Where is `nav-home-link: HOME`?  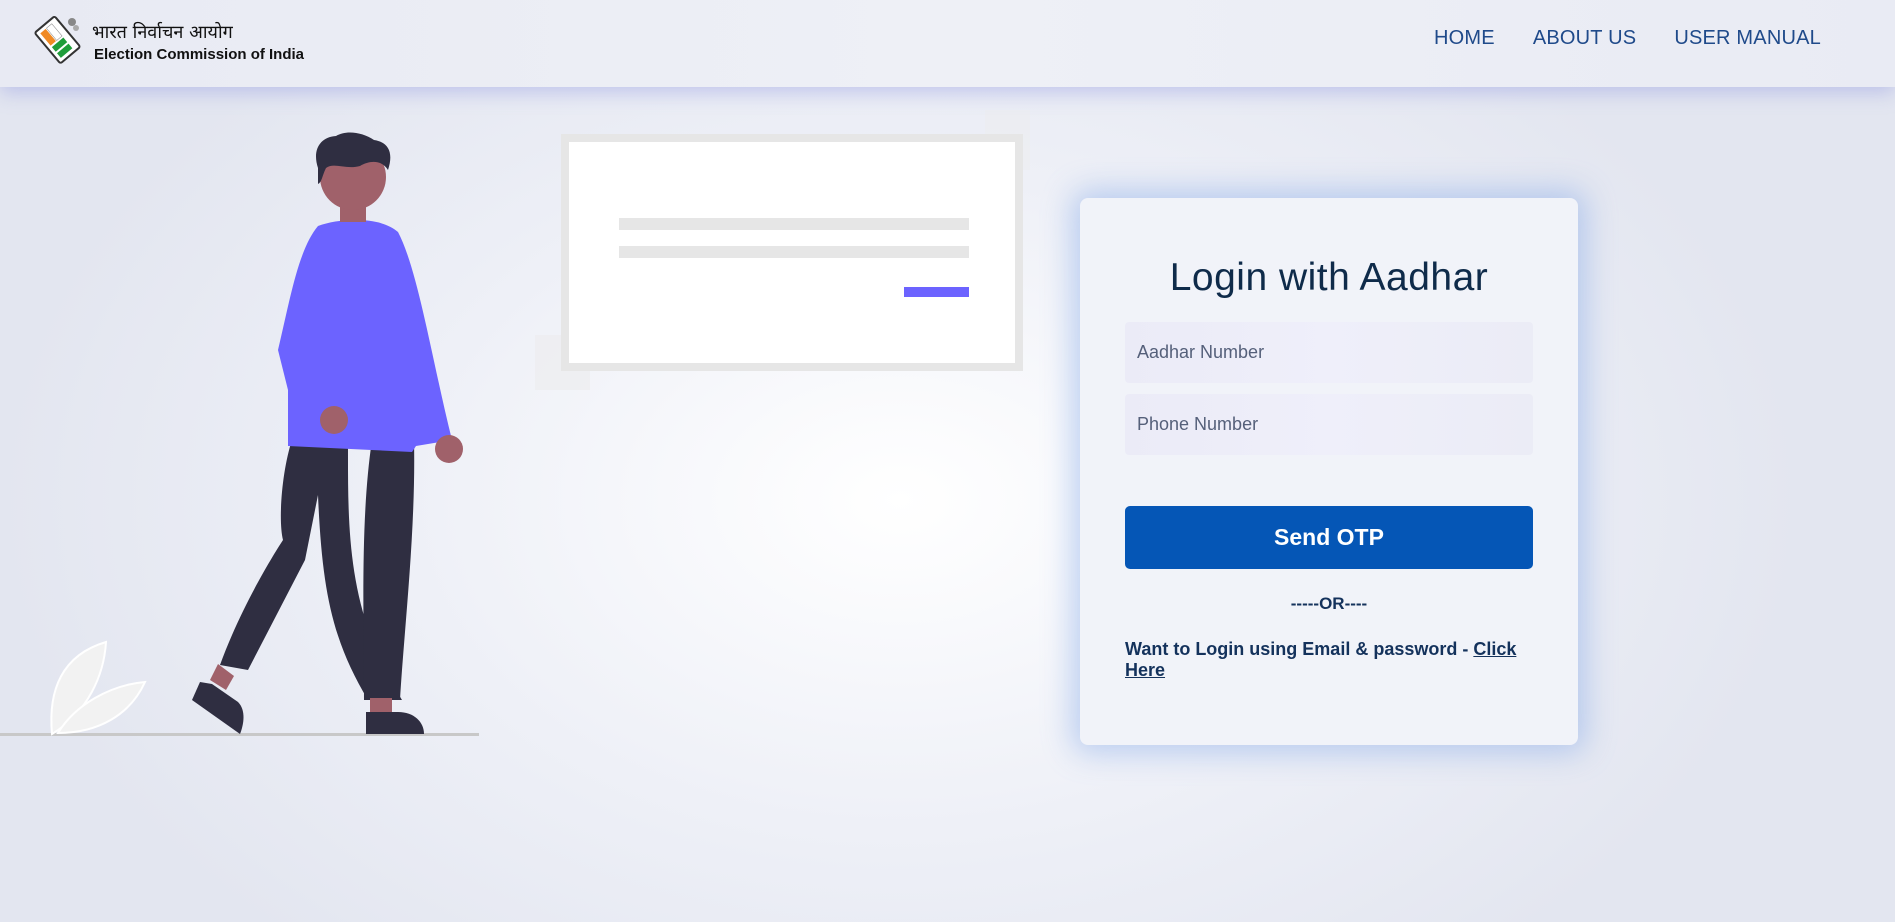 nav-home-link: HOME is located at coordinates (1464, 38).